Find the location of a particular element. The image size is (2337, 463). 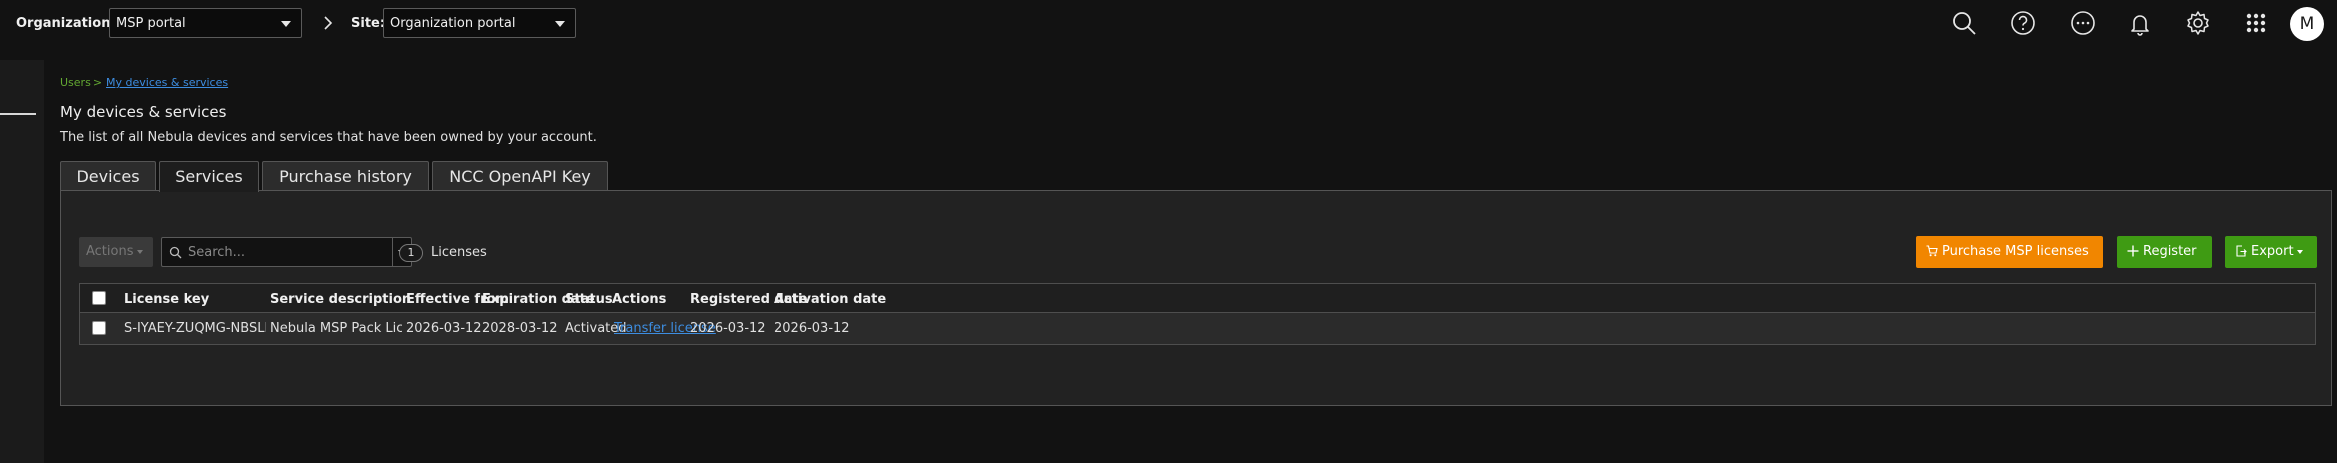

breadcrumb-root: Users is located at coordinates (75, 82).